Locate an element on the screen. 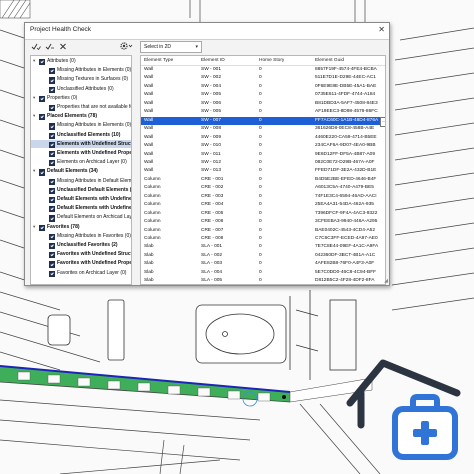  table-row: Wall SW - 005 0 0735E611-4FDF-4744-A184 is located at coordinates (263, 95).